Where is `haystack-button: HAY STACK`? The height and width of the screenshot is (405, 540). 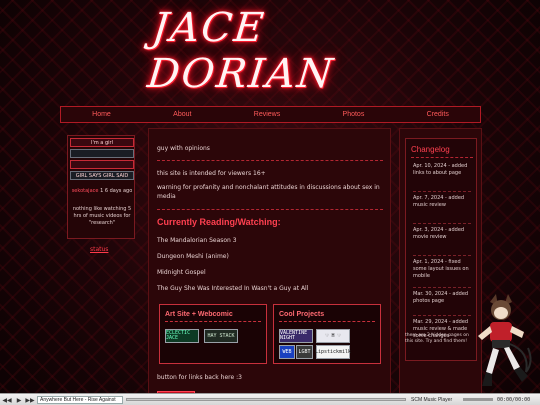
haystack-button: HAY STACK is located at coordinates (221, 336).